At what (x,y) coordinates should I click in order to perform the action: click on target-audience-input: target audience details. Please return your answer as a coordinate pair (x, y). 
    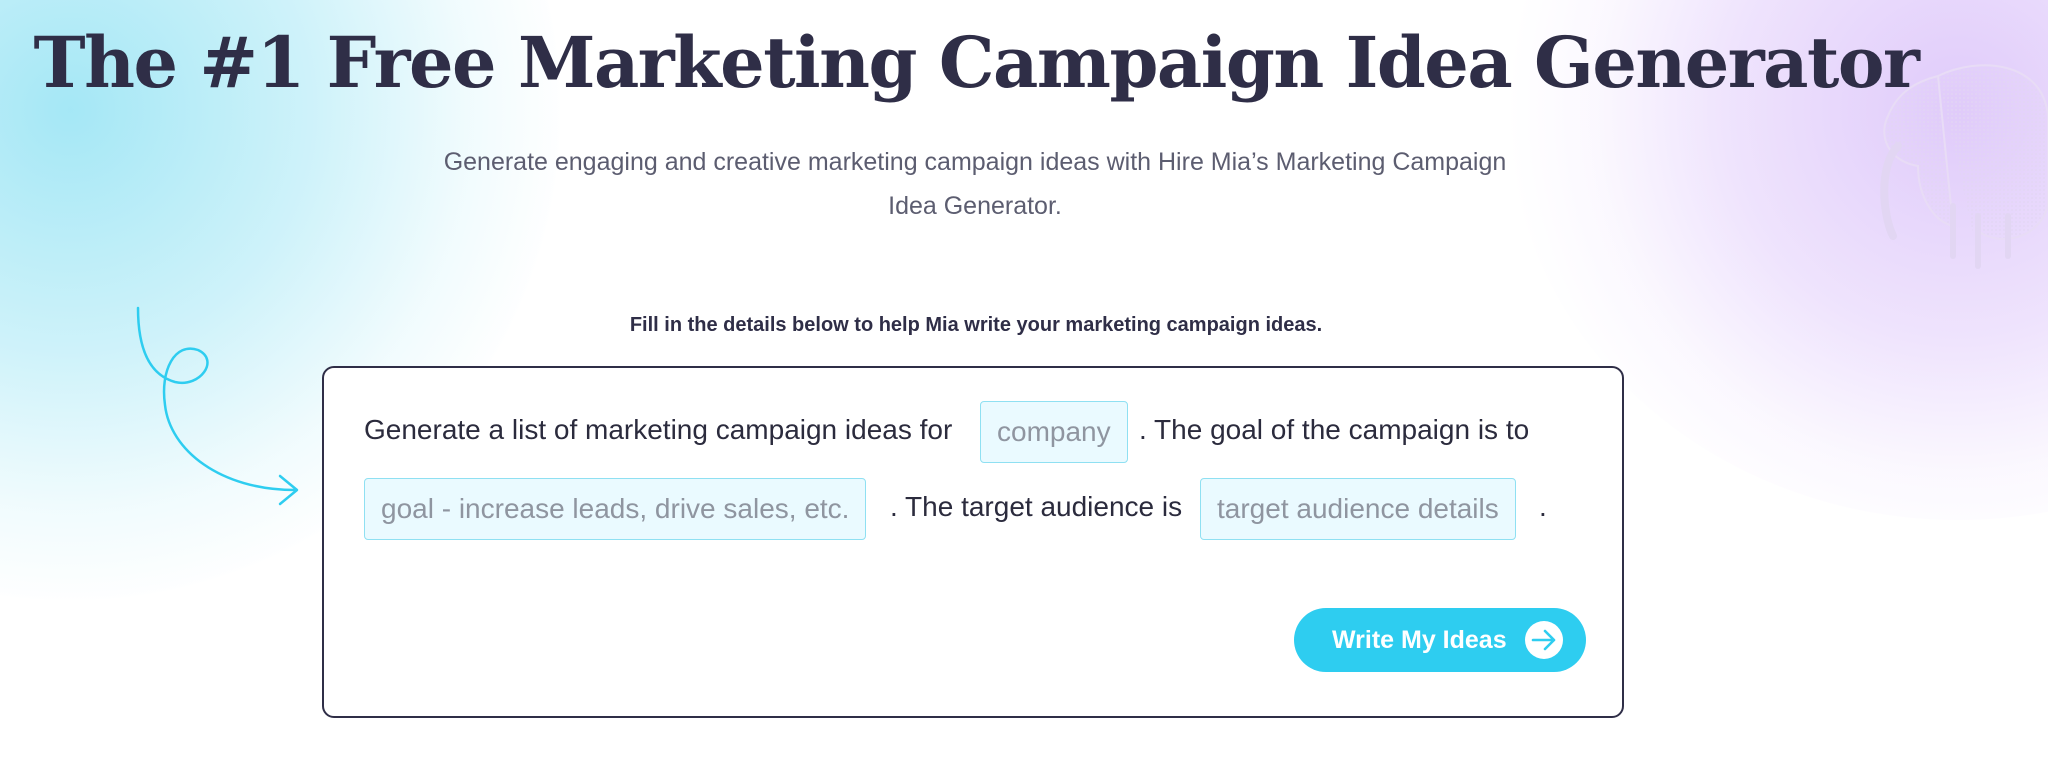
    Looking at the image, I should click on (1358, 509).